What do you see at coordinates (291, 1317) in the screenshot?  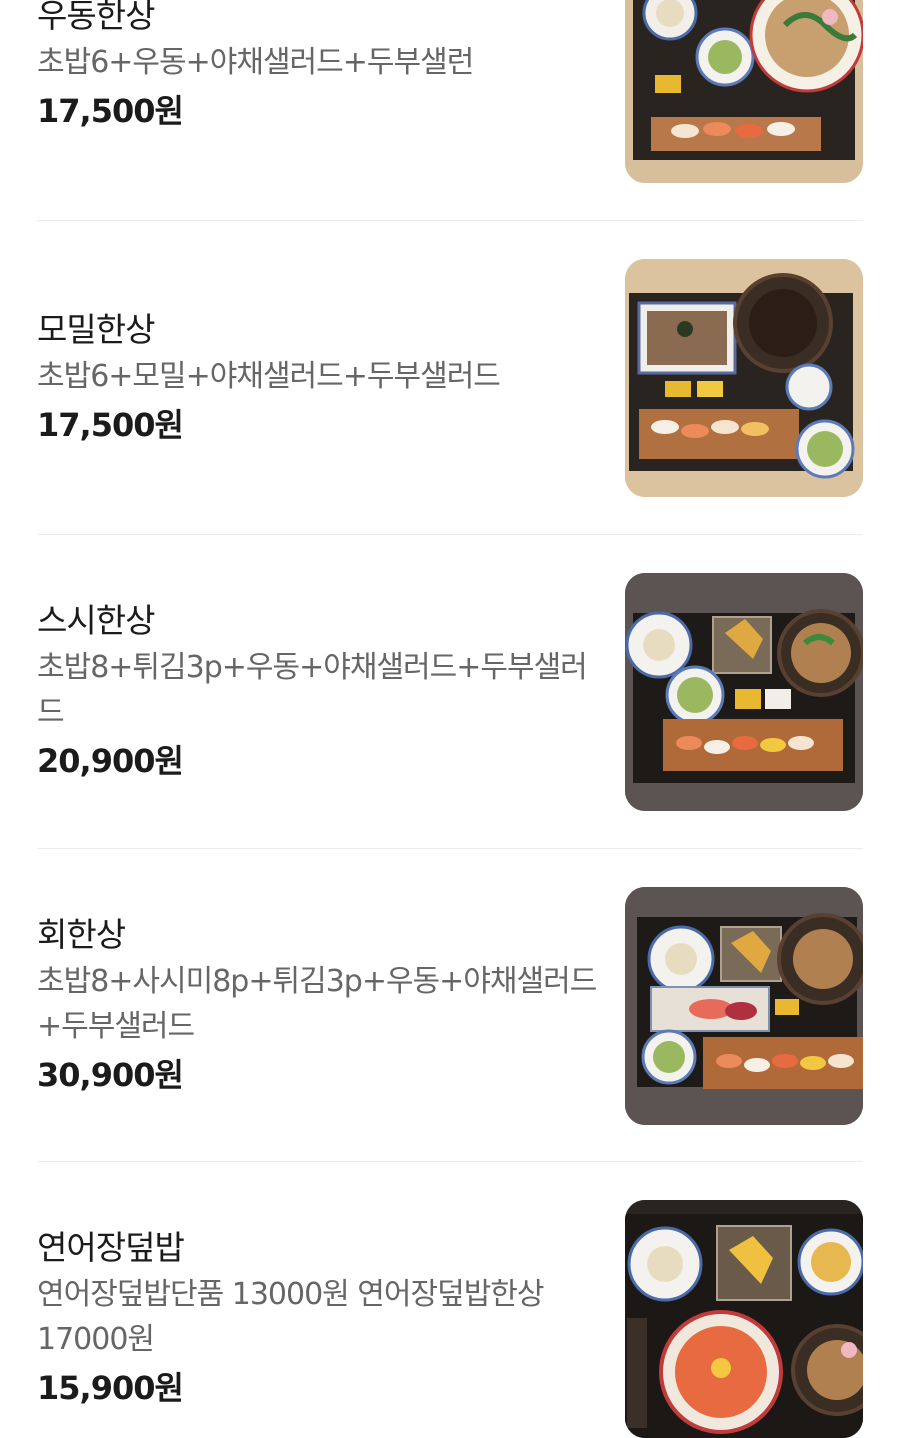 I see `menu-item-description: 연어장덮밥단품 13000원 연어장덮밥한상 17000원` at bounding box center [291, 1317].